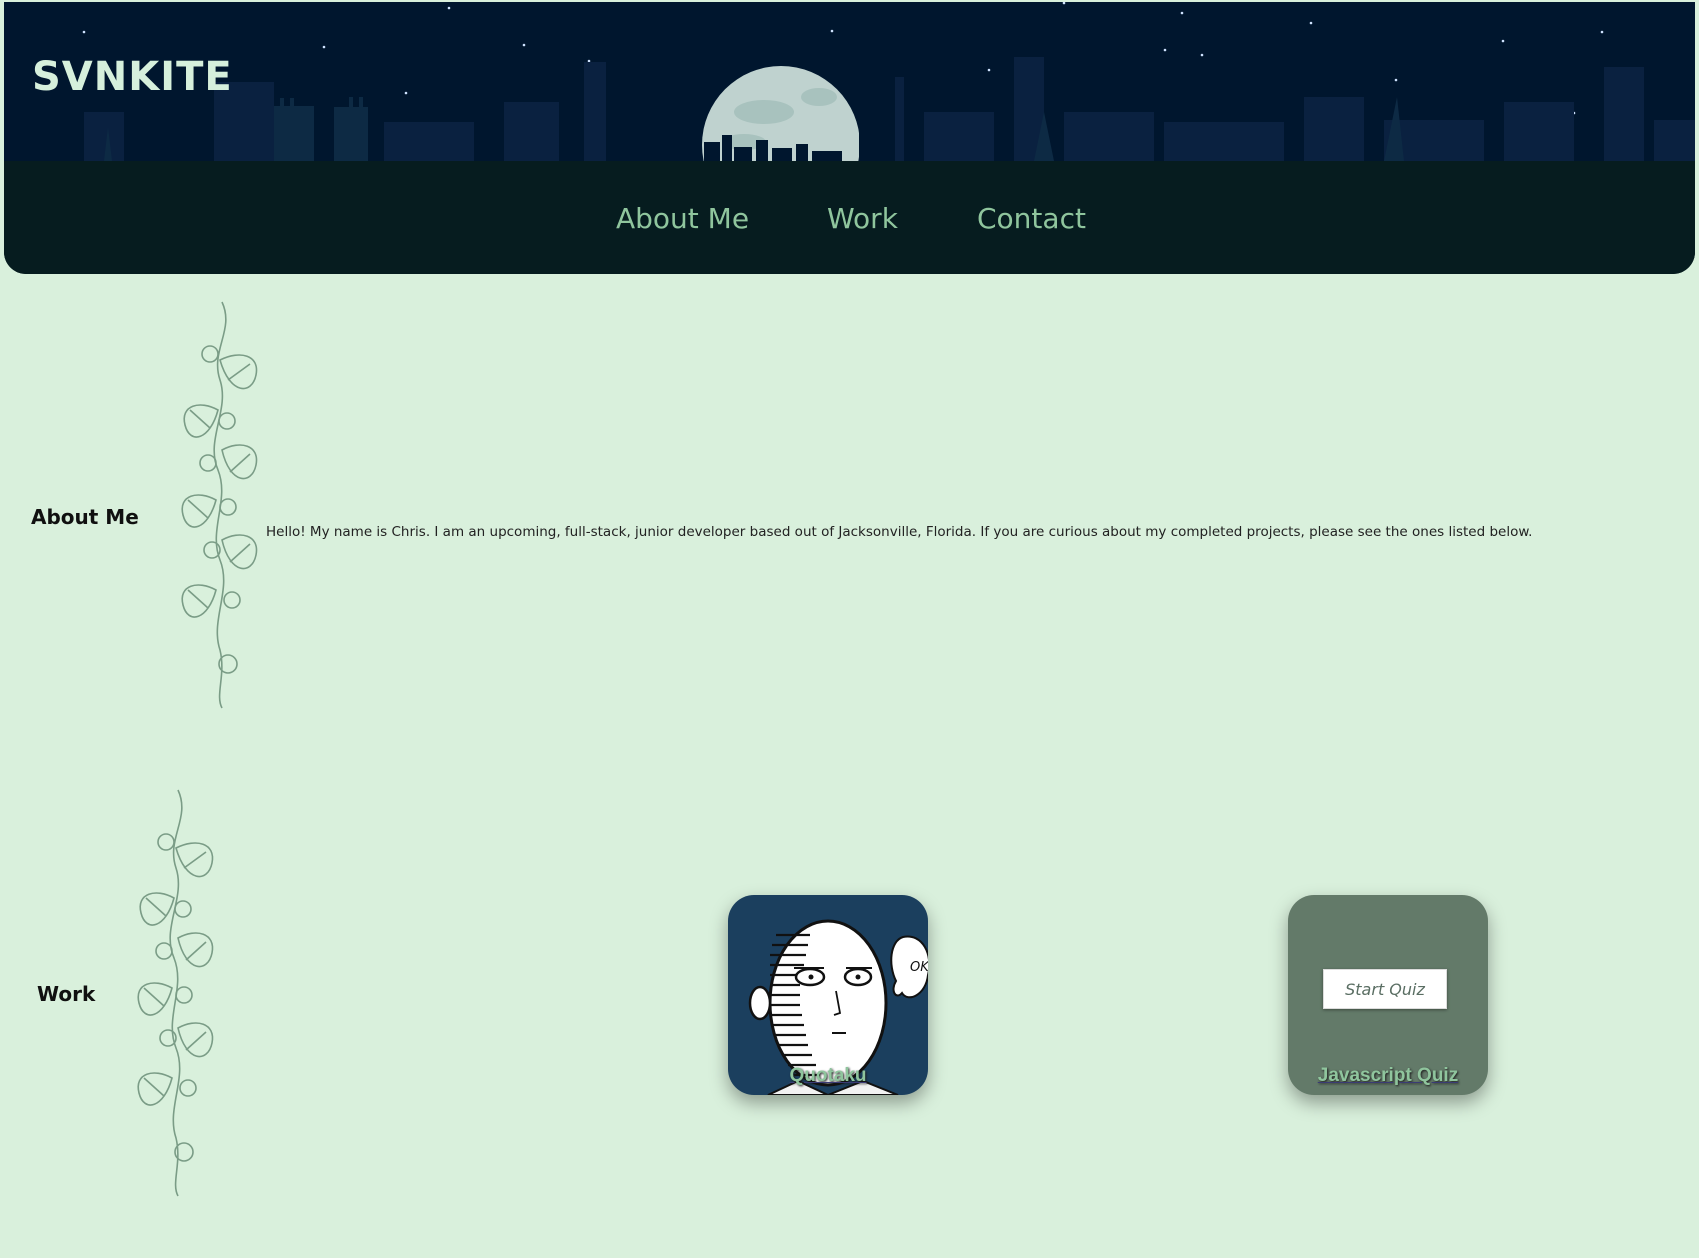  Describe the element at coordinates (682, 218) in the screenshot. I see `nav-link-about-me: About Me` at that location.